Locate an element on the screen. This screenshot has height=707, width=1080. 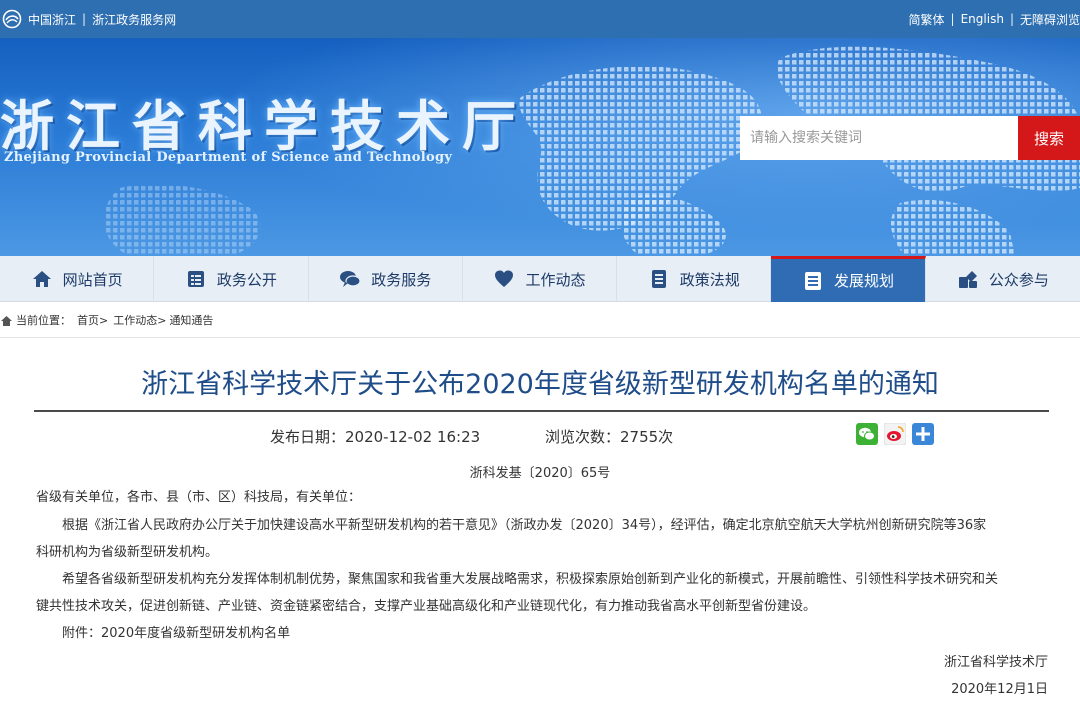
link-zj-gov-service: 浙江政务服务网 is located at coordinates (134, 19).